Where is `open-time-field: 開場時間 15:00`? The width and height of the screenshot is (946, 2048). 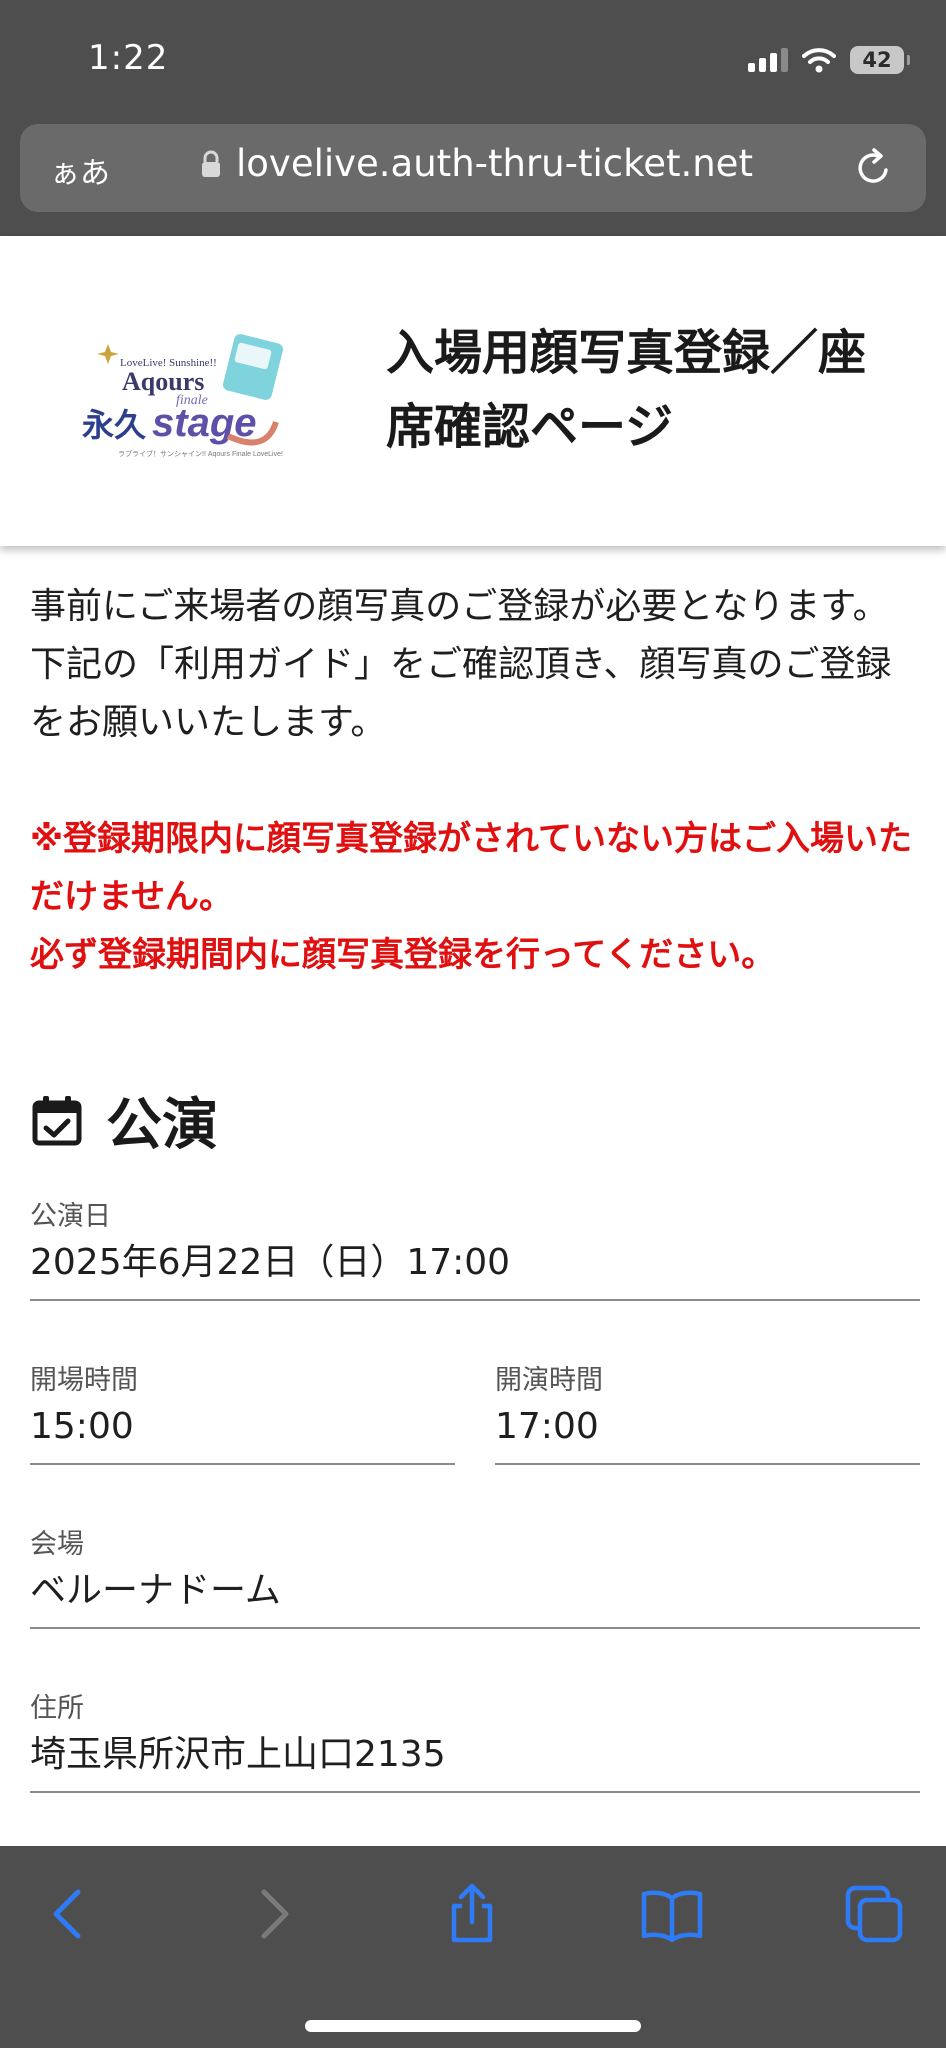 open-time-field: 開場時間 15:00 is located at coordinates (242, 1413).